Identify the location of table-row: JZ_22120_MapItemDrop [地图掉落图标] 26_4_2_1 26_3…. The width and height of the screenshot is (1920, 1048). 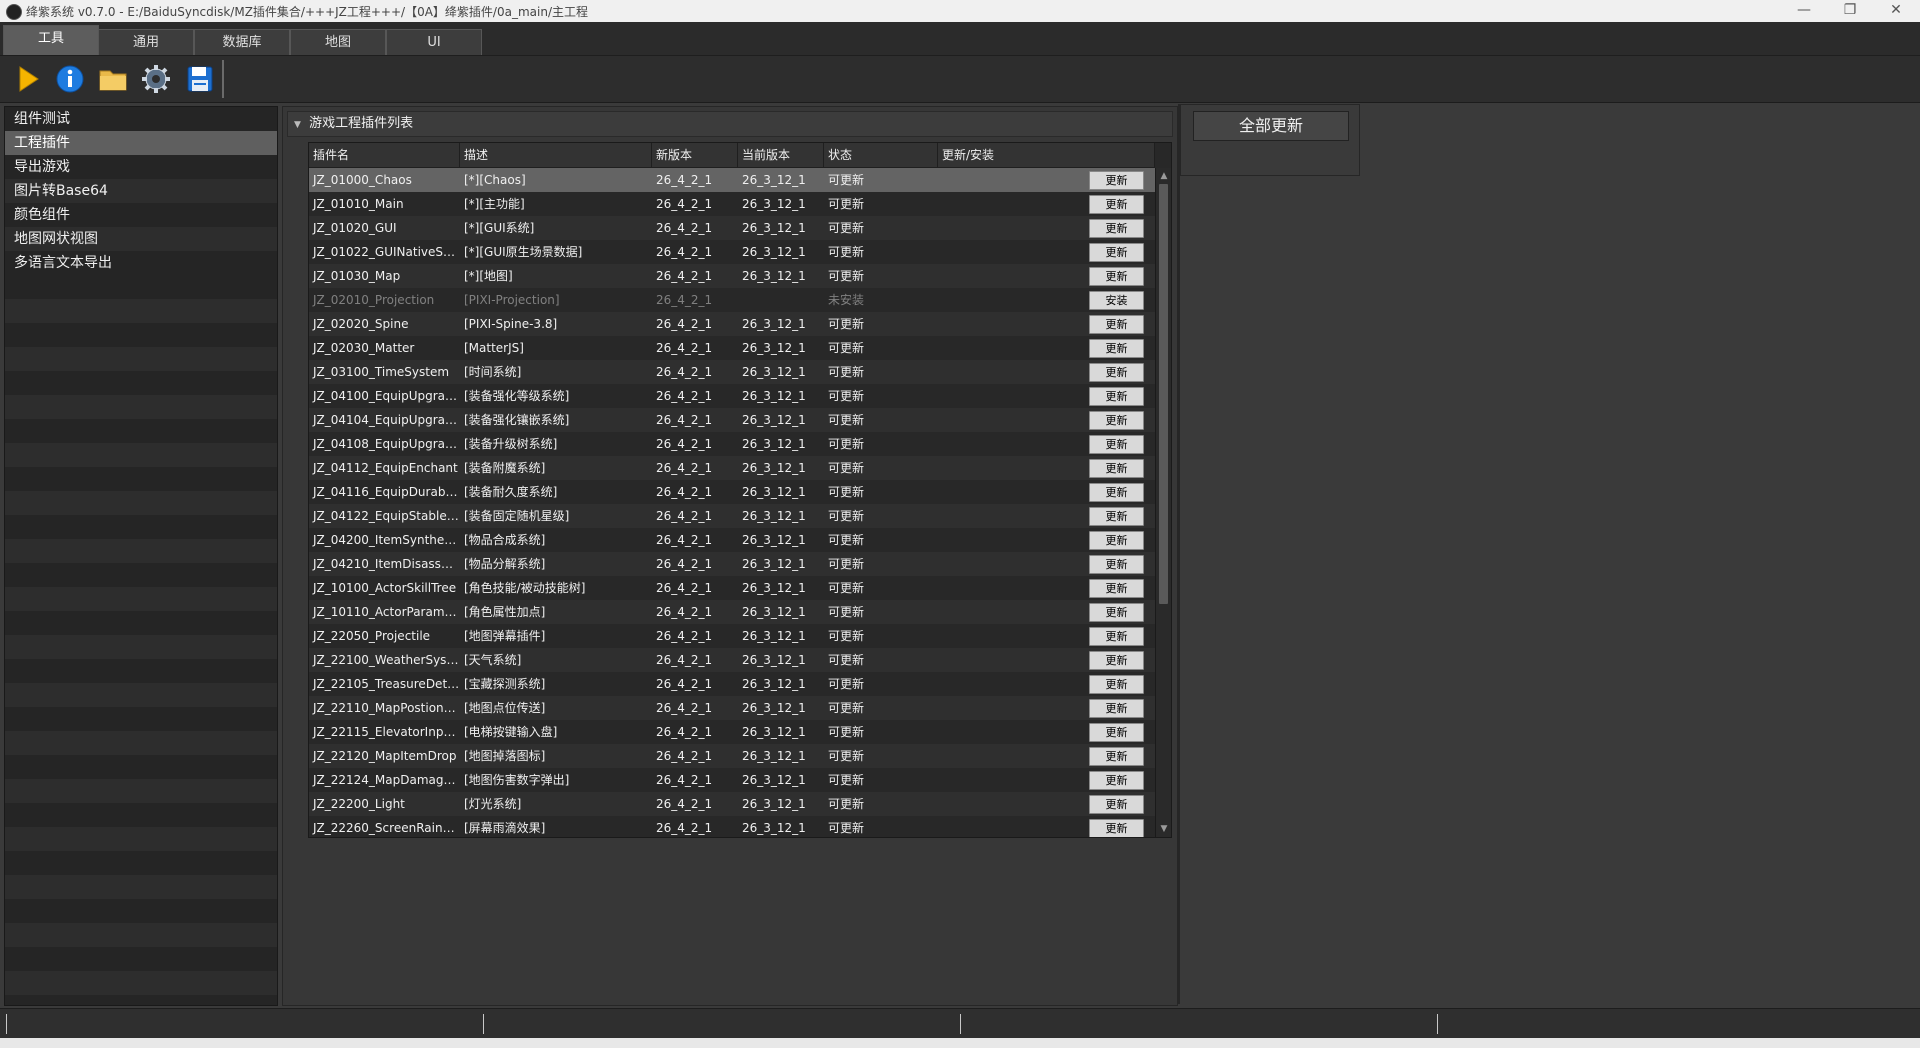
(732, 756).